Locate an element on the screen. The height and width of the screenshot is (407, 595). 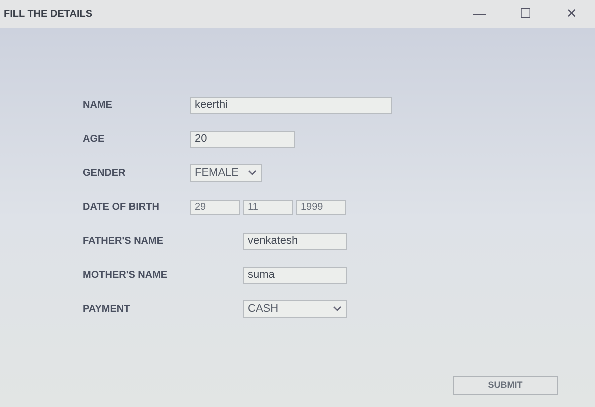
window-title: FILL THE DETAILS is located at coordinates (48, 15).